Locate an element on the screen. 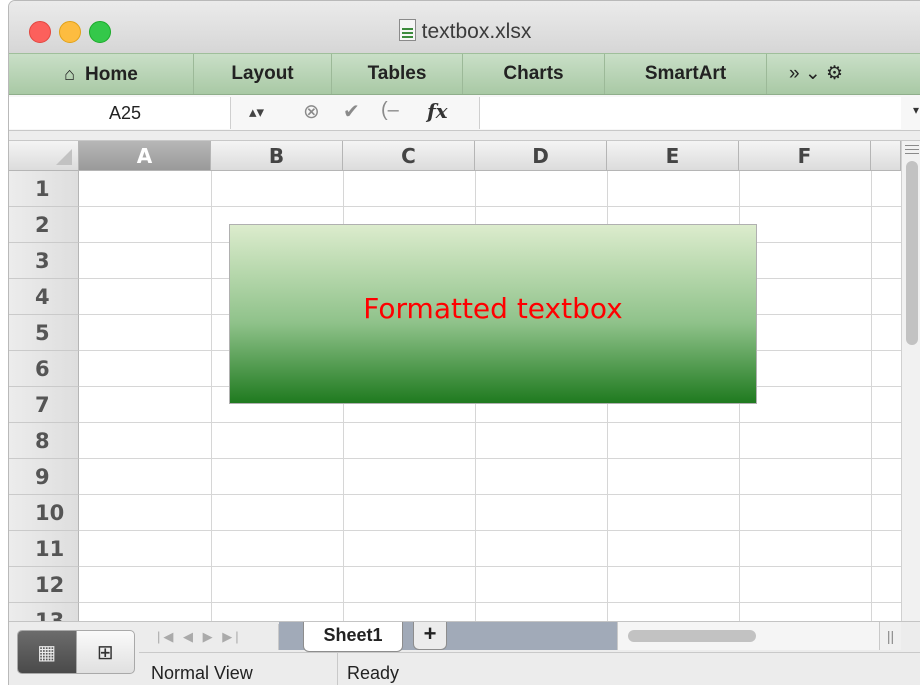 The height and width of the screenshot is (685, 920). row-header-9: 9 is located at coordinates (44, 477).